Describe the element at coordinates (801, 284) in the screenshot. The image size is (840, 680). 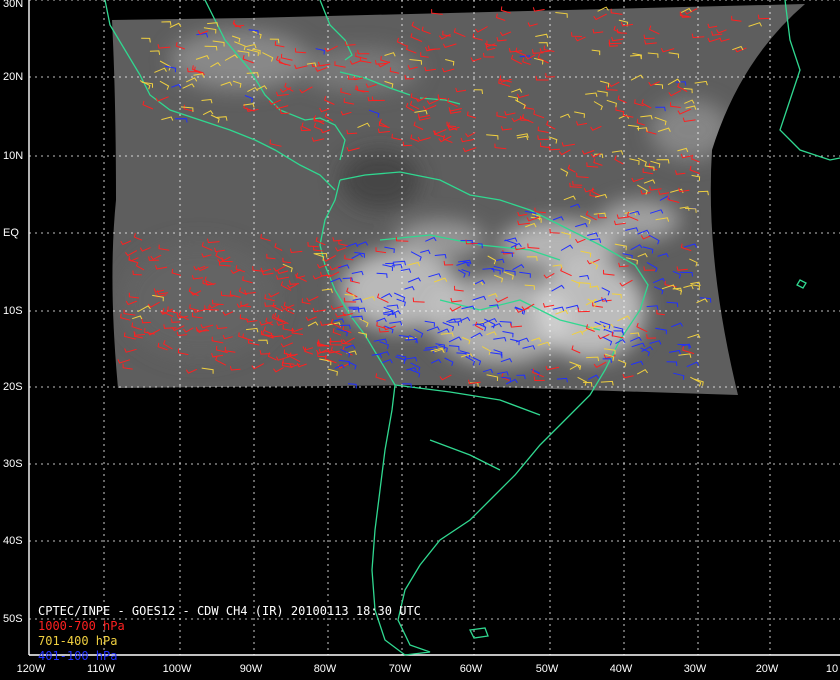
I see `cape-verde` at that location.